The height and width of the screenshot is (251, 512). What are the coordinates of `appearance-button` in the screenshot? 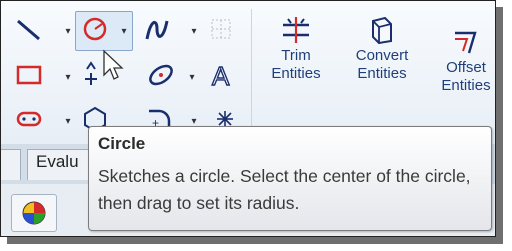 It's located at (34, 213).